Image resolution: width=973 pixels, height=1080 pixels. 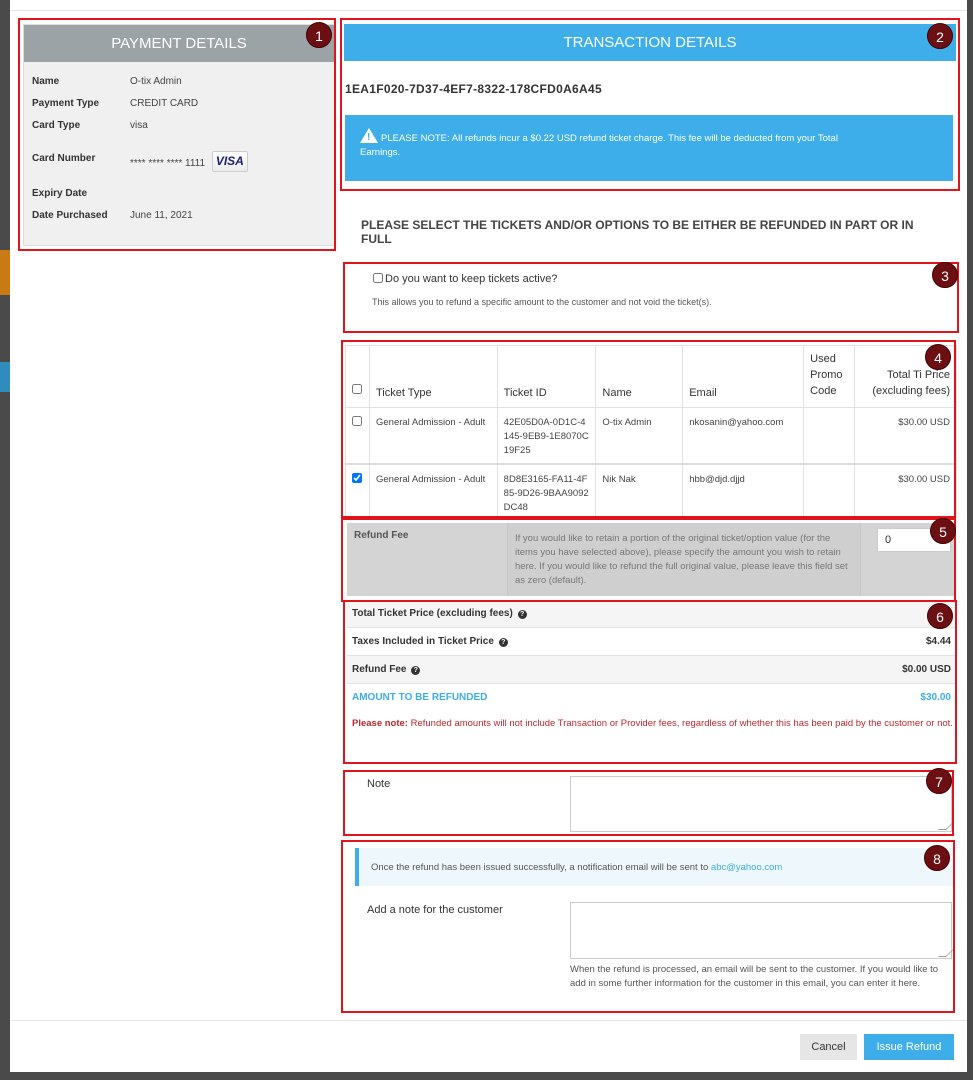 I want to click on annotation-marker: 2, so click(x=940, y=36).